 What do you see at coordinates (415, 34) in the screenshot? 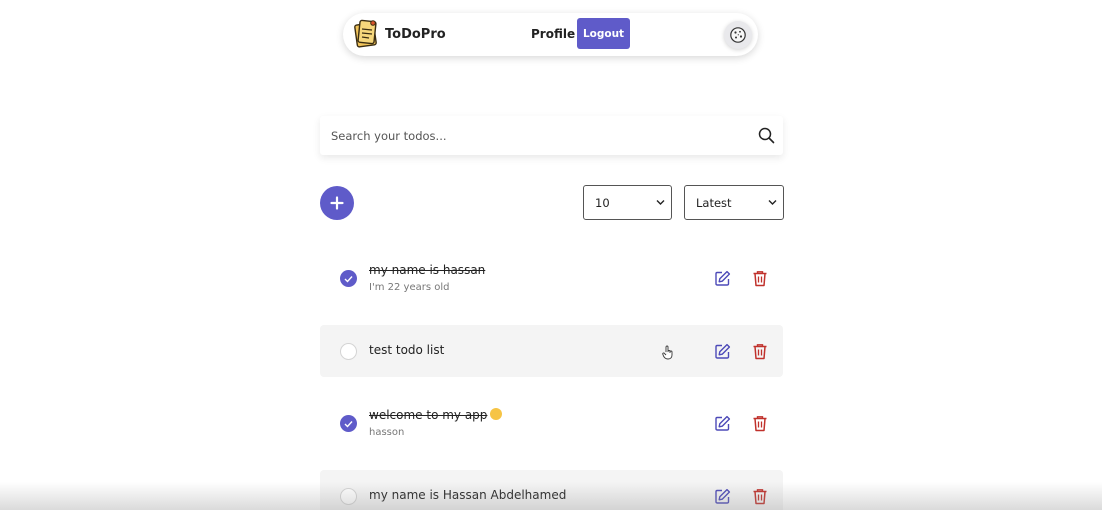
I see `brand-name: ToDoPro` at bounding box center [415, 34].